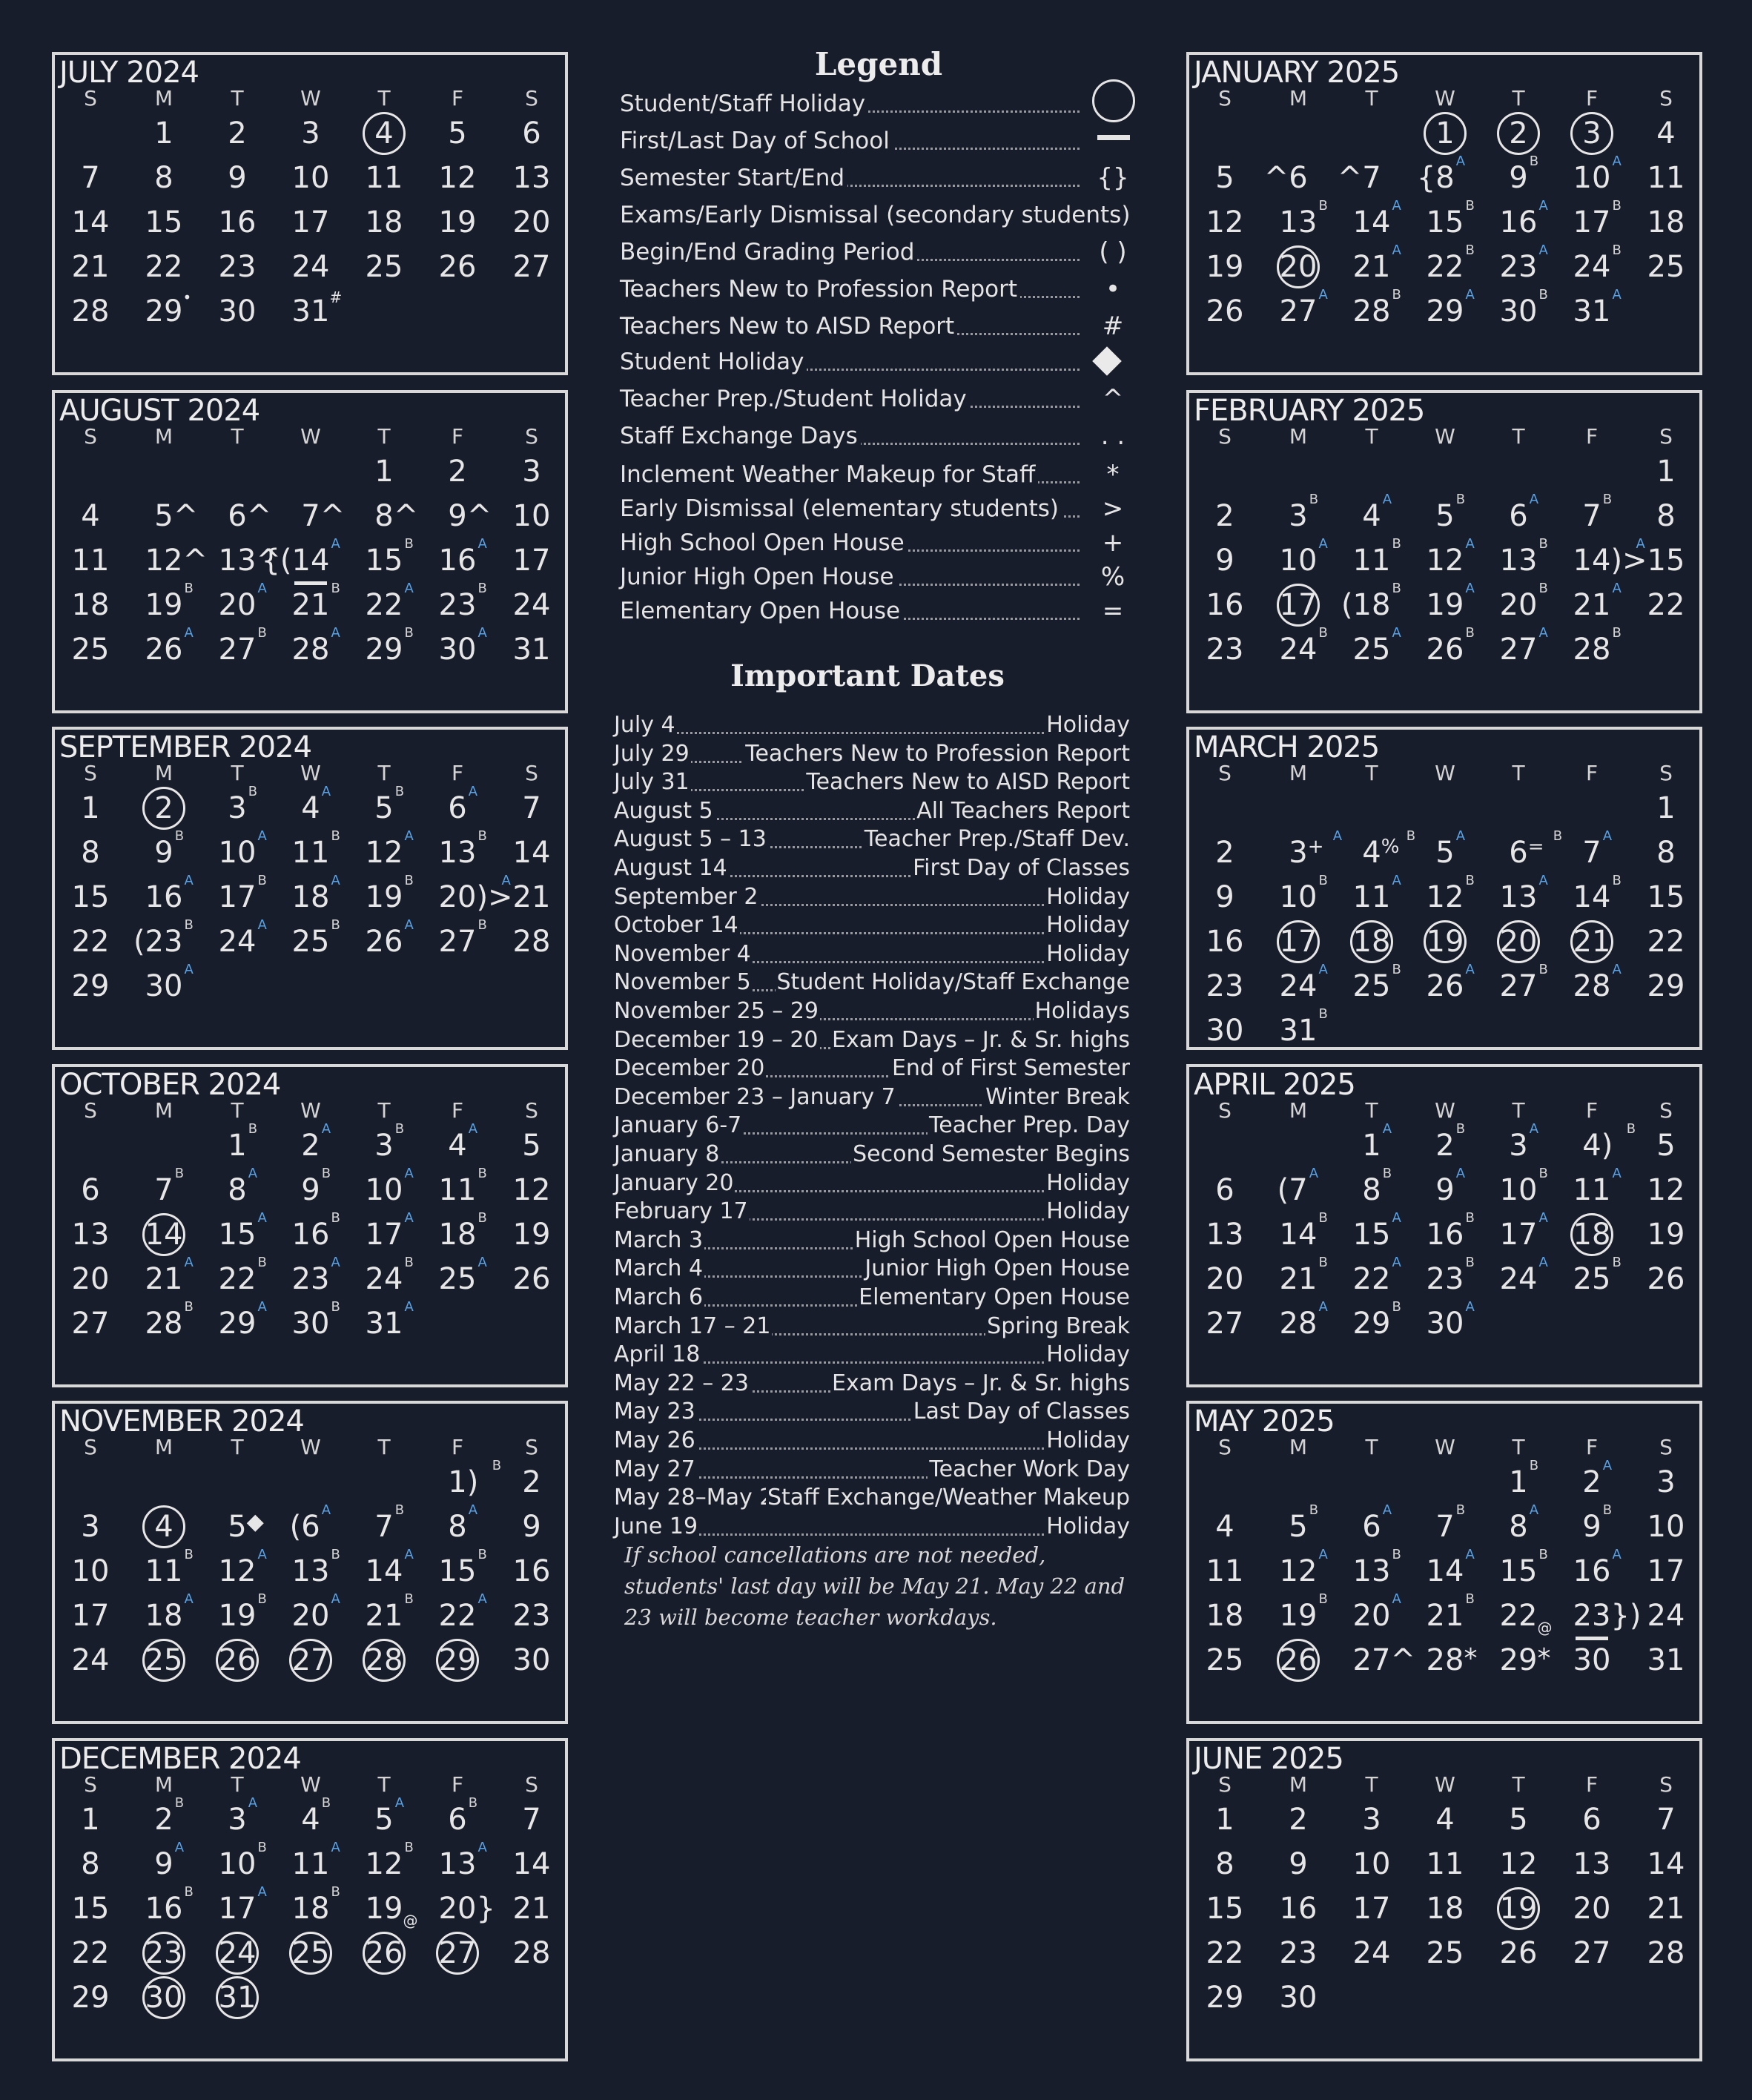 This screenshot has height=2100, width=1752. What do you see at coordinates (1371, 1524) in the screenshot?
I see `calendar-day: 6A` at bounding box center [1371, 1524].